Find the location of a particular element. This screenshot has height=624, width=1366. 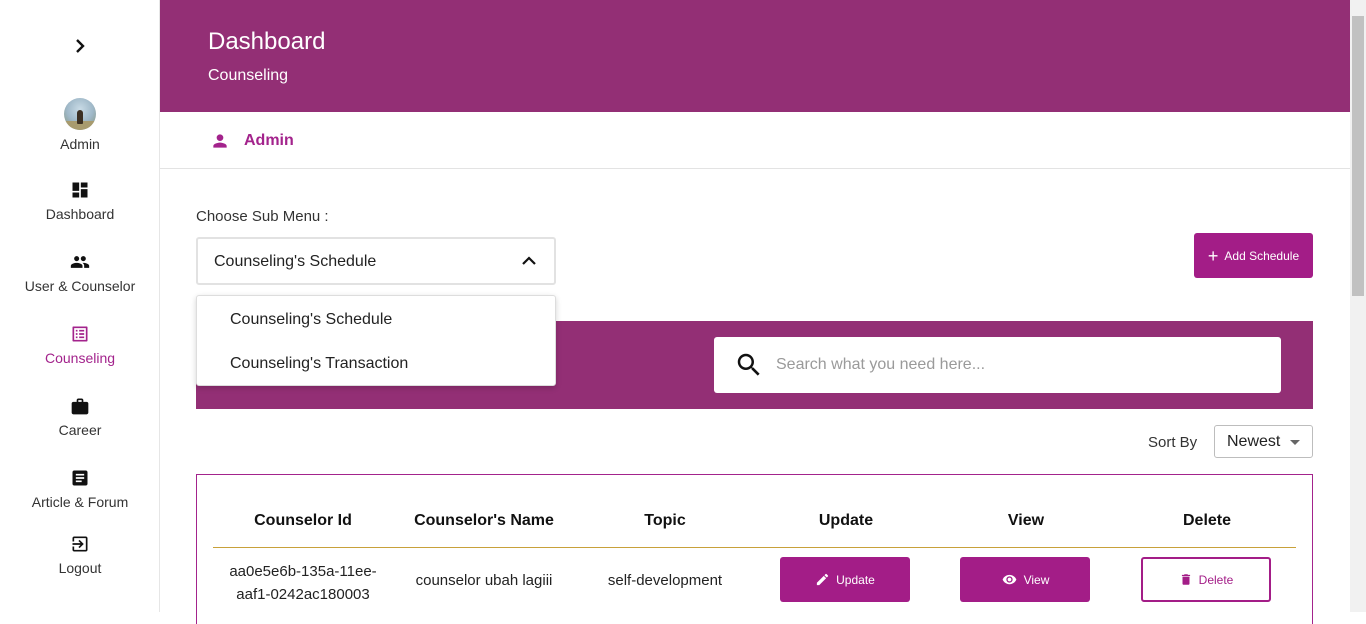

add-schedule-button: + Add Schedule is located at coordinates (1253, 255).